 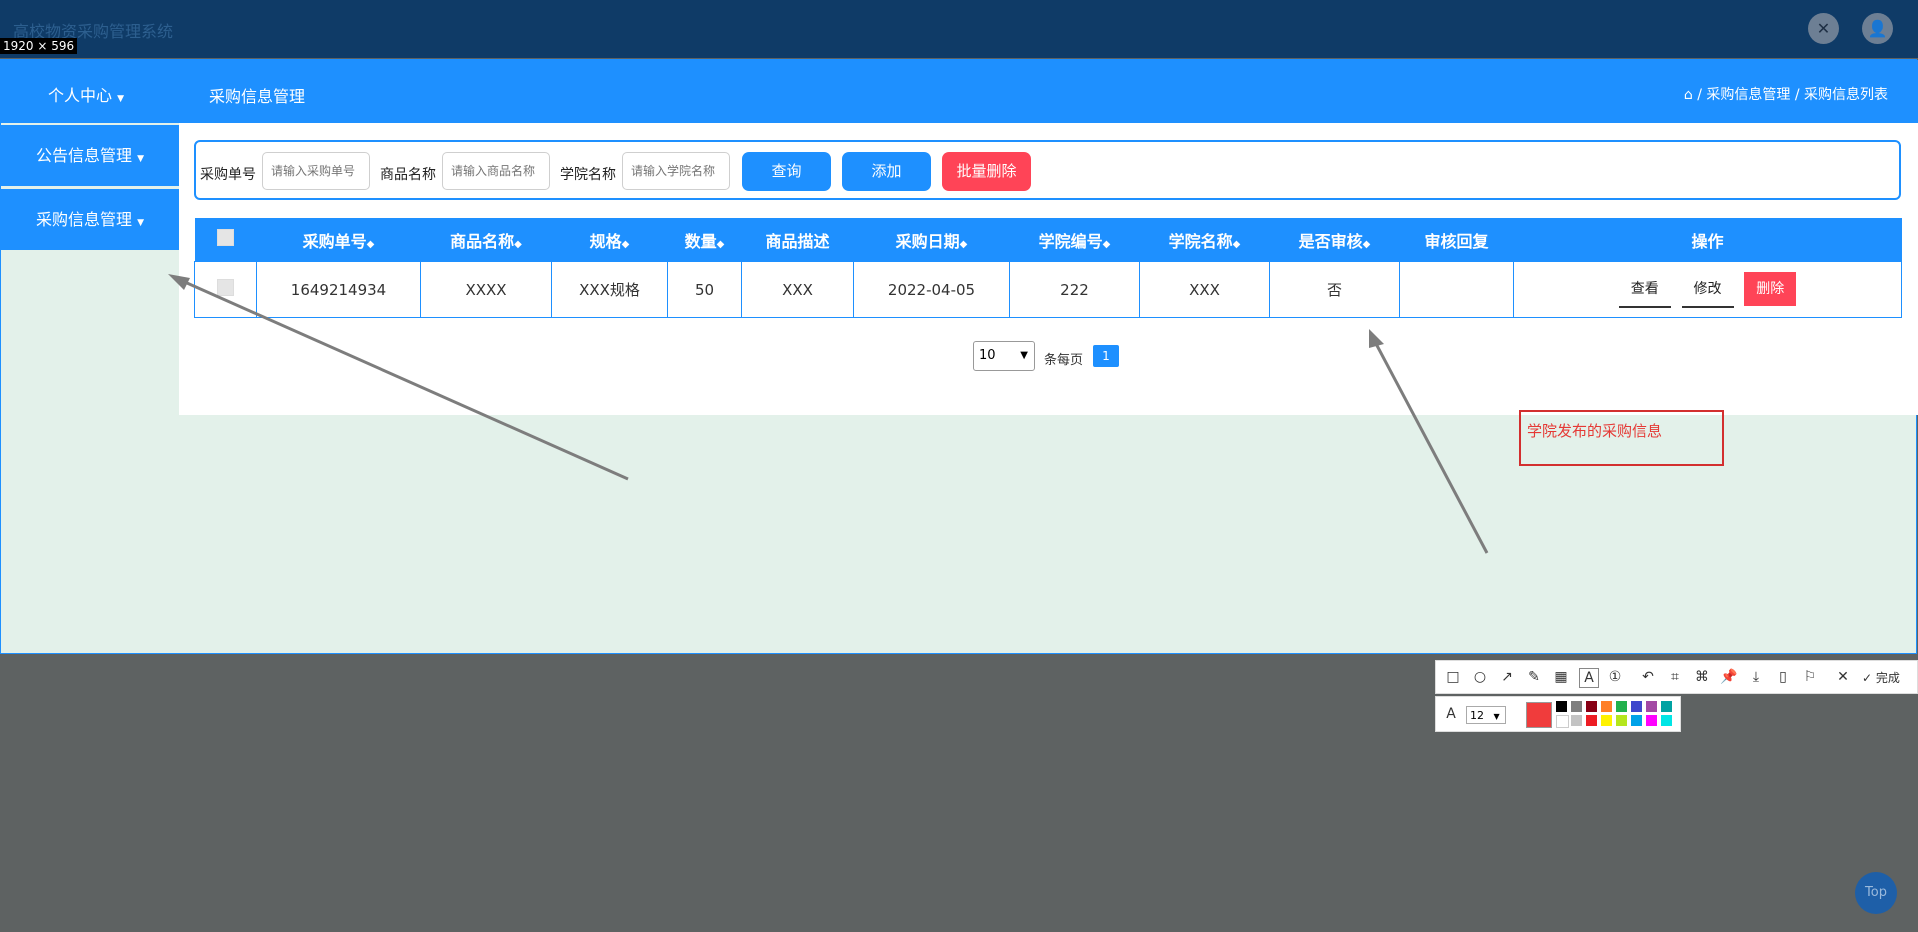 I want to click on font-icon: A, so click(x=1451, y=714).